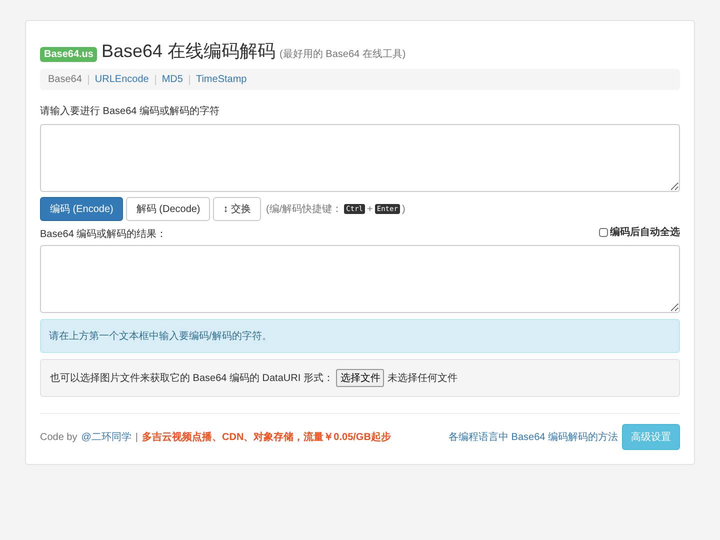  Describe the element at coordinates (422, 378) in the screenshot. I see `file-status: 未选择任何文件` at that location.